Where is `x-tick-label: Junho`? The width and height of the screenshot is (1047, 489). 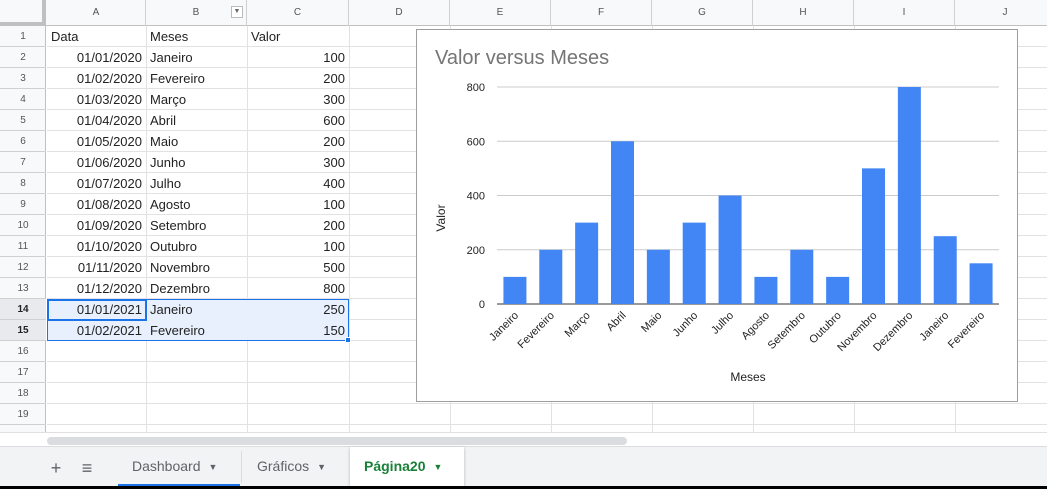 x-tick-label: Junho is located at coordinates (686, 325).